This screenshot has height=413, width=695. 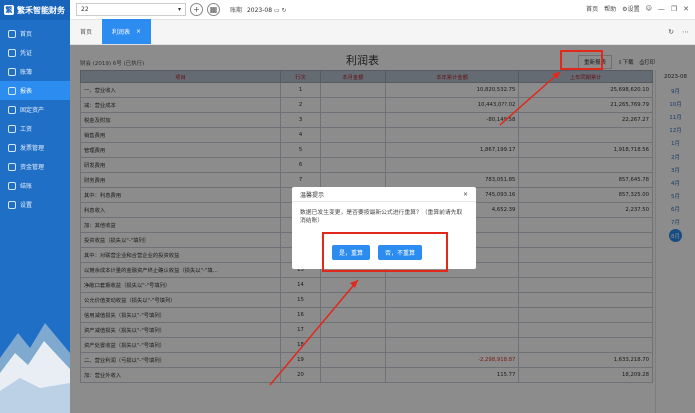 What do you see at coordinates (530, 98) in the screenshot?
I see `arrow-to-recalc` at bounding box center [530, 98].